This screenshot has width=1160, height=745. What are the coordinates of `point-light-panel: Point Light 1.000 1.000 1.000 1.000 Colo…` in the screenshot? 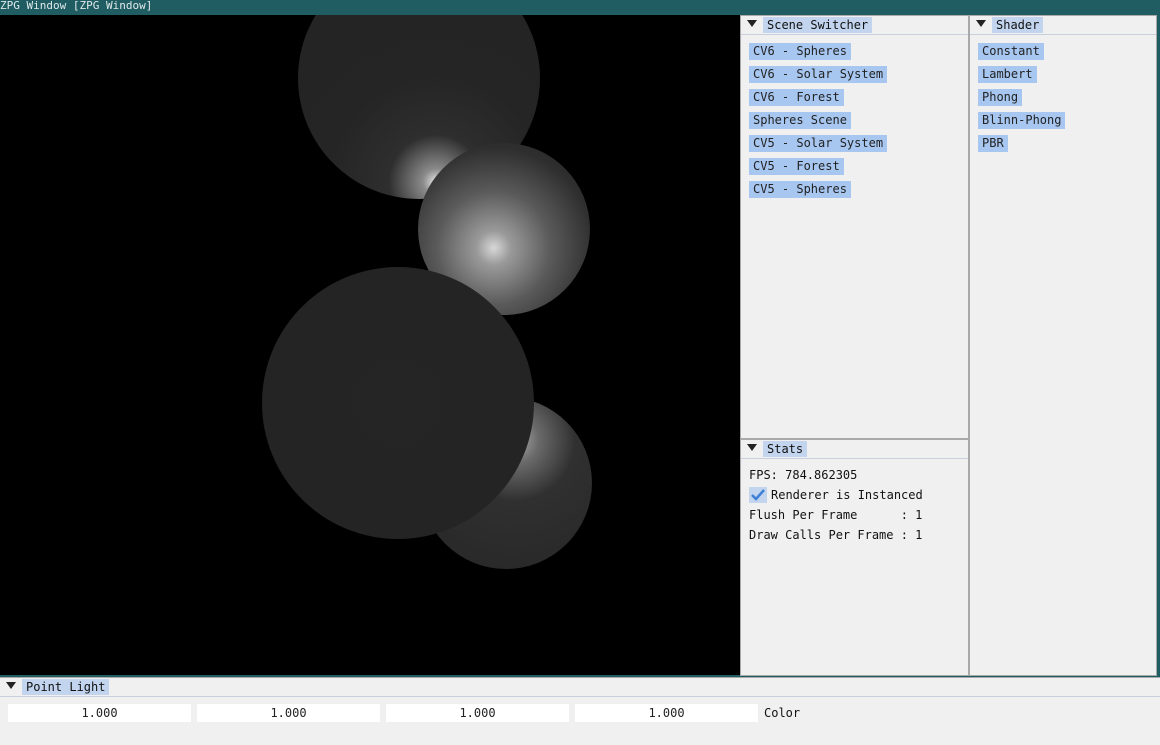 It's located at (580, 711).